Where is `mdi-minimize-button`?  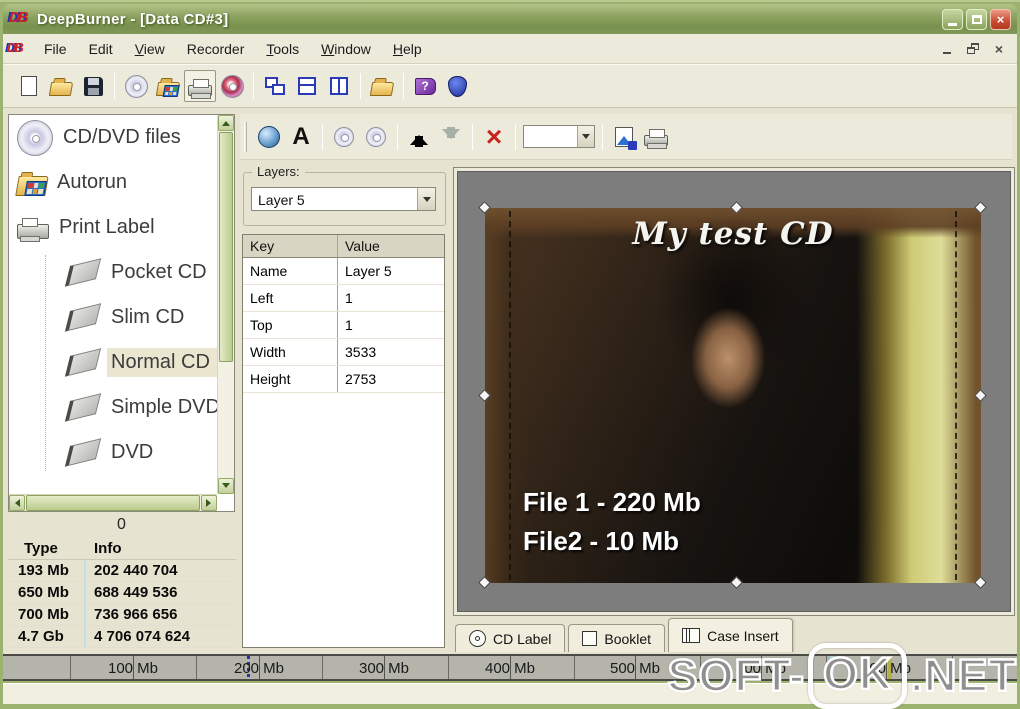 mdi-minimize-button is located at coordinates (947, 49).